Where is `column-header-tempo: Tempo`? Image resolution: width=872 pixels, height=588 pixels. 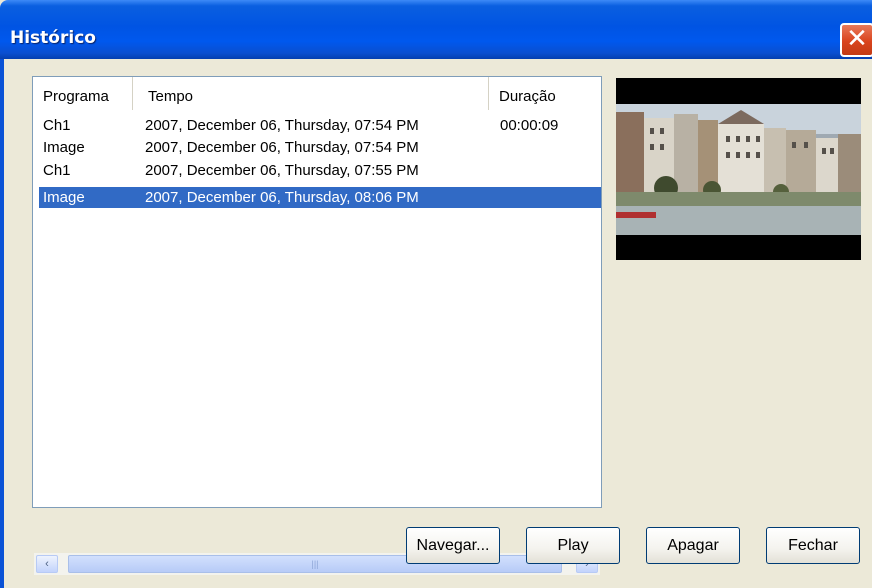
column-header-tempo: Tempo is located at coordinates (313, 93).